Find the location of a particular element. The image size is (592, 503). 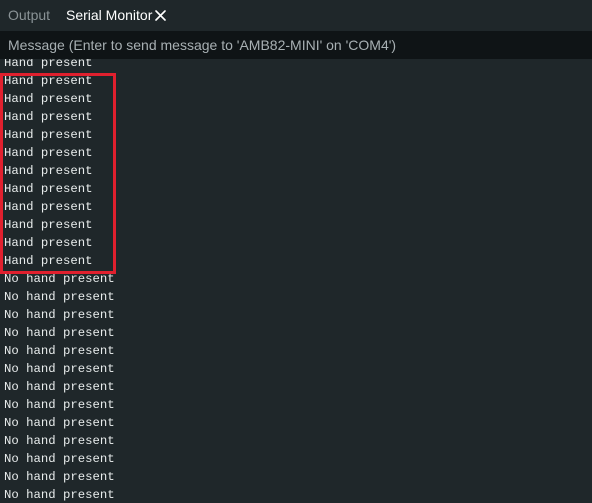

message-input is located at coordinates (296, 45).